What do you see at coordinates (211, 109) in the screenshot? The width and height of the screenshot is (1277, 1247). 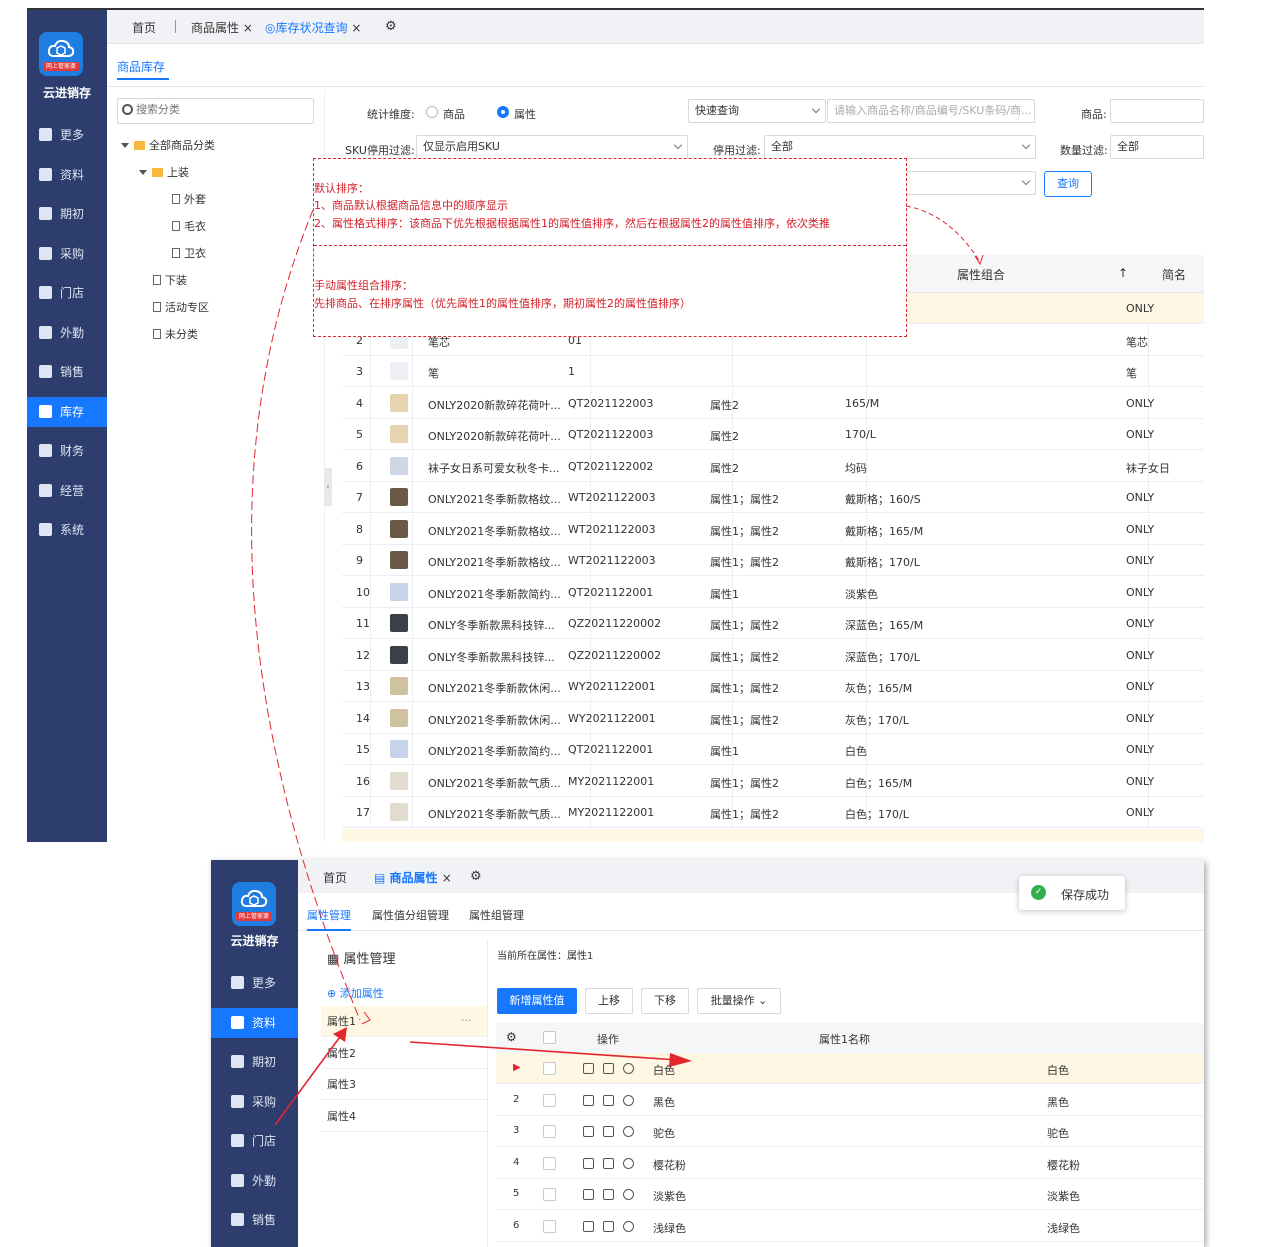 I see `category-search-input` at bounding box center [211, 109].